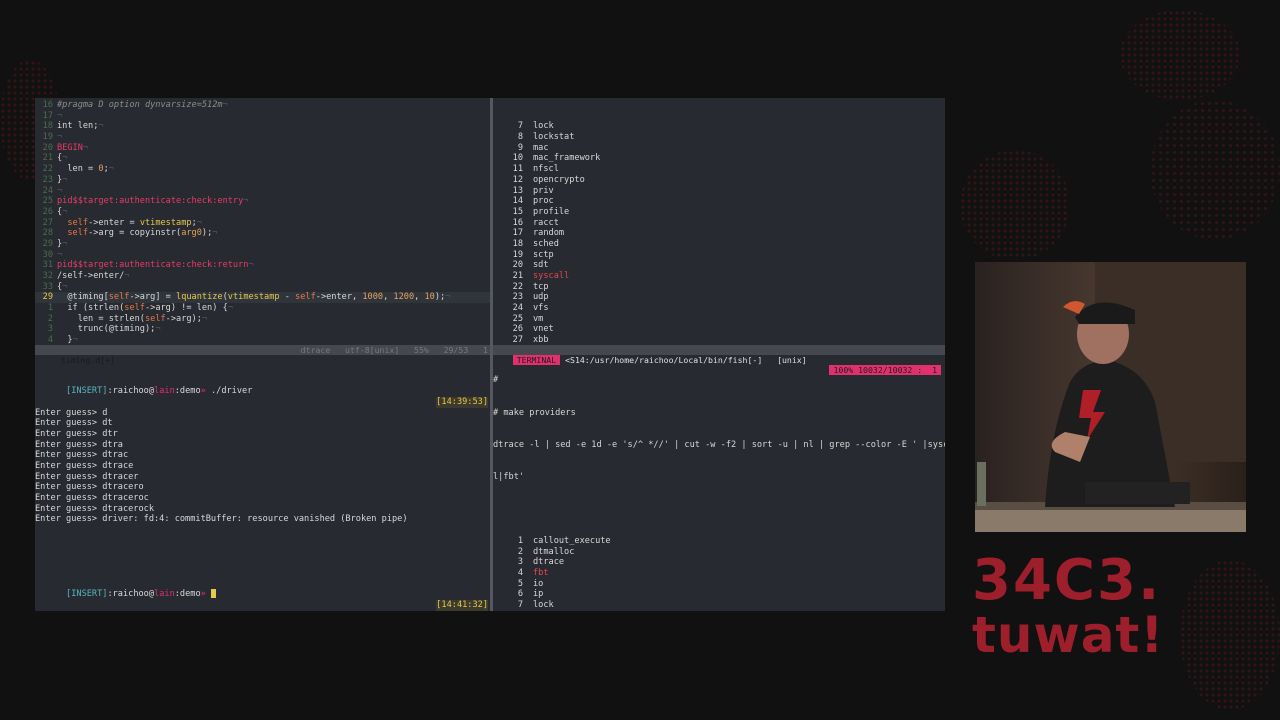  Describe the element at coordinates (262, 201) in the screenshot. I see `code-line: 25 pid$$target:authenticate:check:entry¬` at that location.